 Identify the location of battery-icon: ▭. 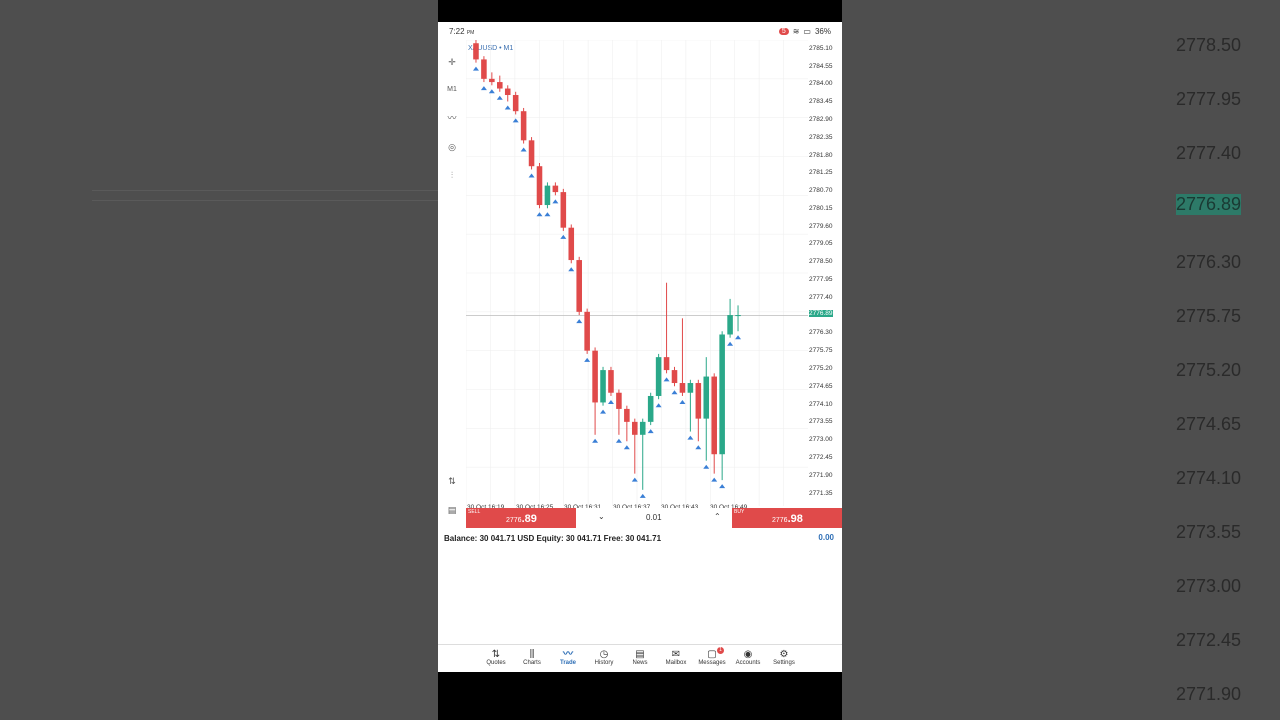
(807, 31).